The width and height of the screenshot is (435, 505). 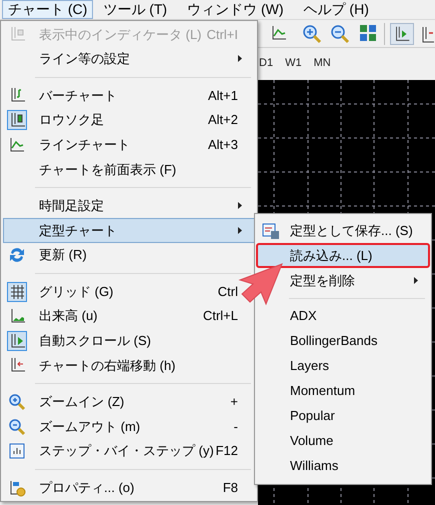 I want to click on arrow-overlay, so click(x=260, y=284).